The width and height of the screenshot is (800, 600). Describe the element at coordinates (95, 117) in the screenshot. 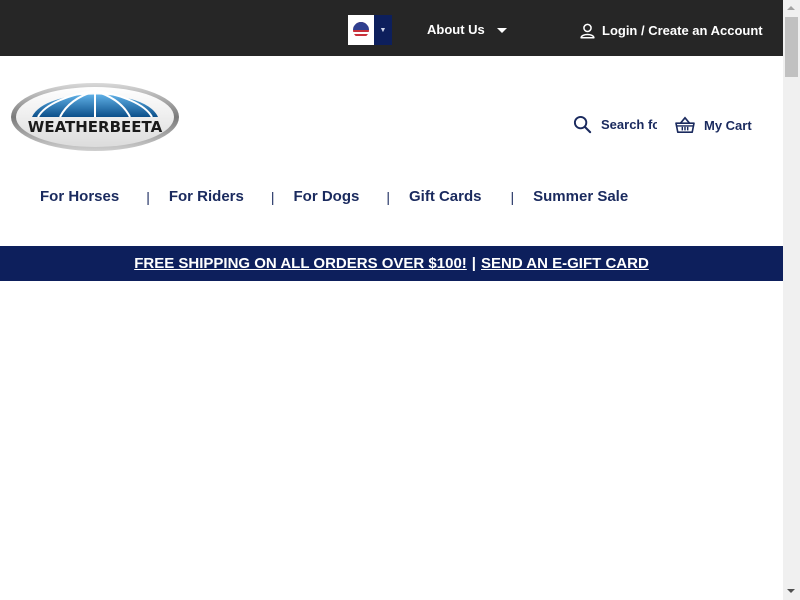

I see `weatherbeeta-logo: WEATHERBEETA` at that location.